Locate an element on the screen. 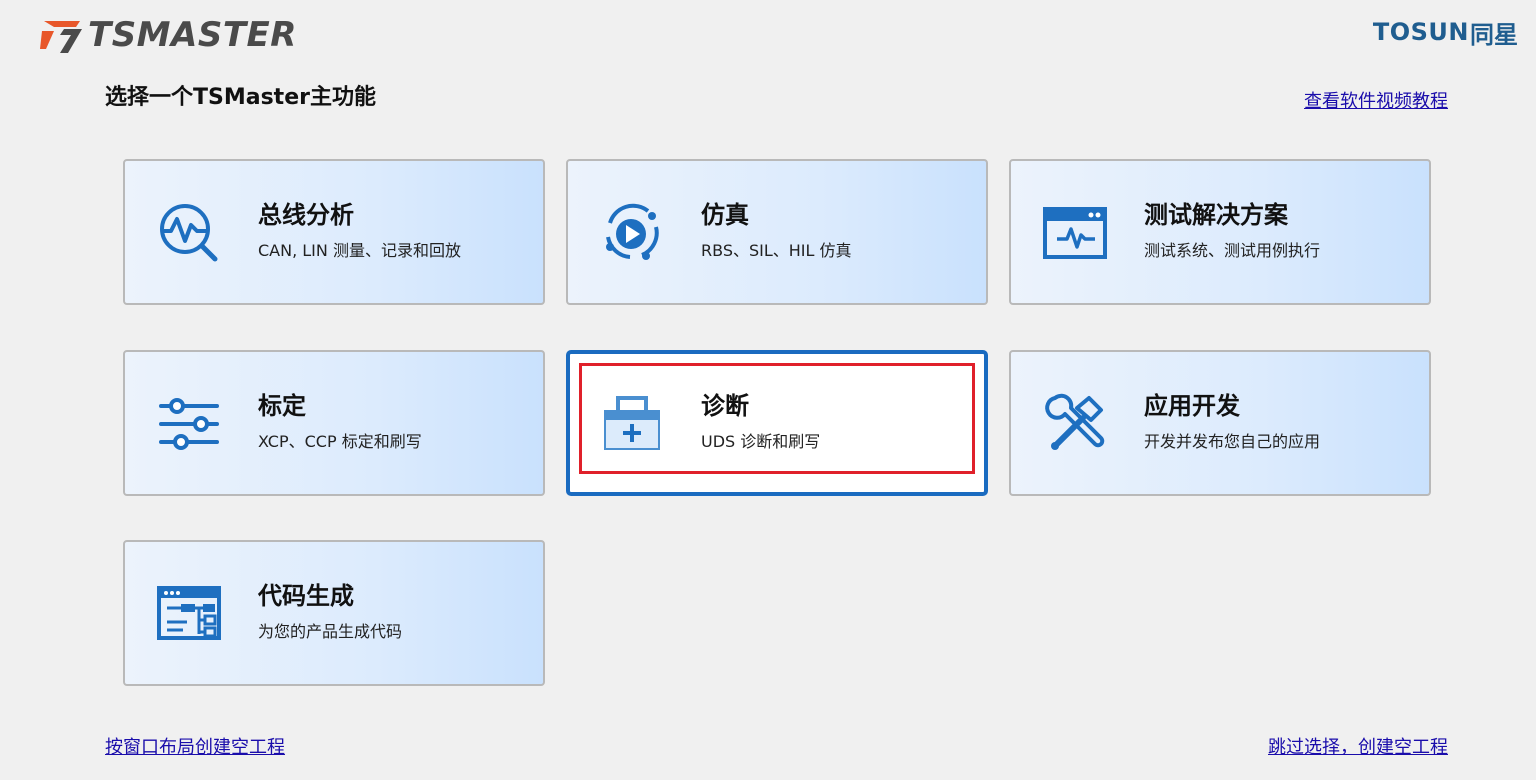 This screenshot has height=780, width=1536. card-diagnostics: 诊断 UDS 诊断和刷写 is located at coordinates (777, 423).